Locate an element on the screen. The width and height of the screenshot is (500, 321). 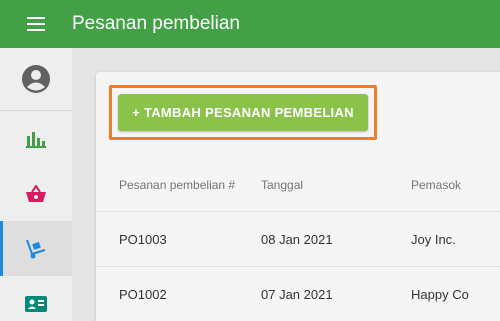
date-cell: 08 Jan 2021 is located at coordinates (297, 239).